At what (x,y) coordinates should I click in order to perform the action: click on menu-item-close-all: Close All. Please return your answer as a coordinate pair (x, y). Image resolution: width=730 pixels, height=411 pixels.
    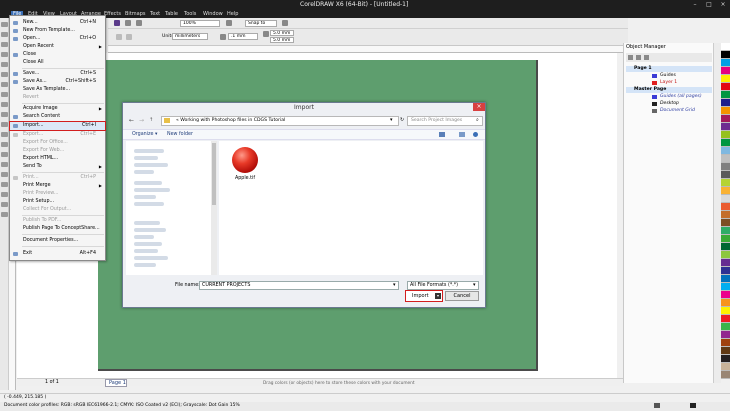
    Looking at the image, I should click on (57, 63).